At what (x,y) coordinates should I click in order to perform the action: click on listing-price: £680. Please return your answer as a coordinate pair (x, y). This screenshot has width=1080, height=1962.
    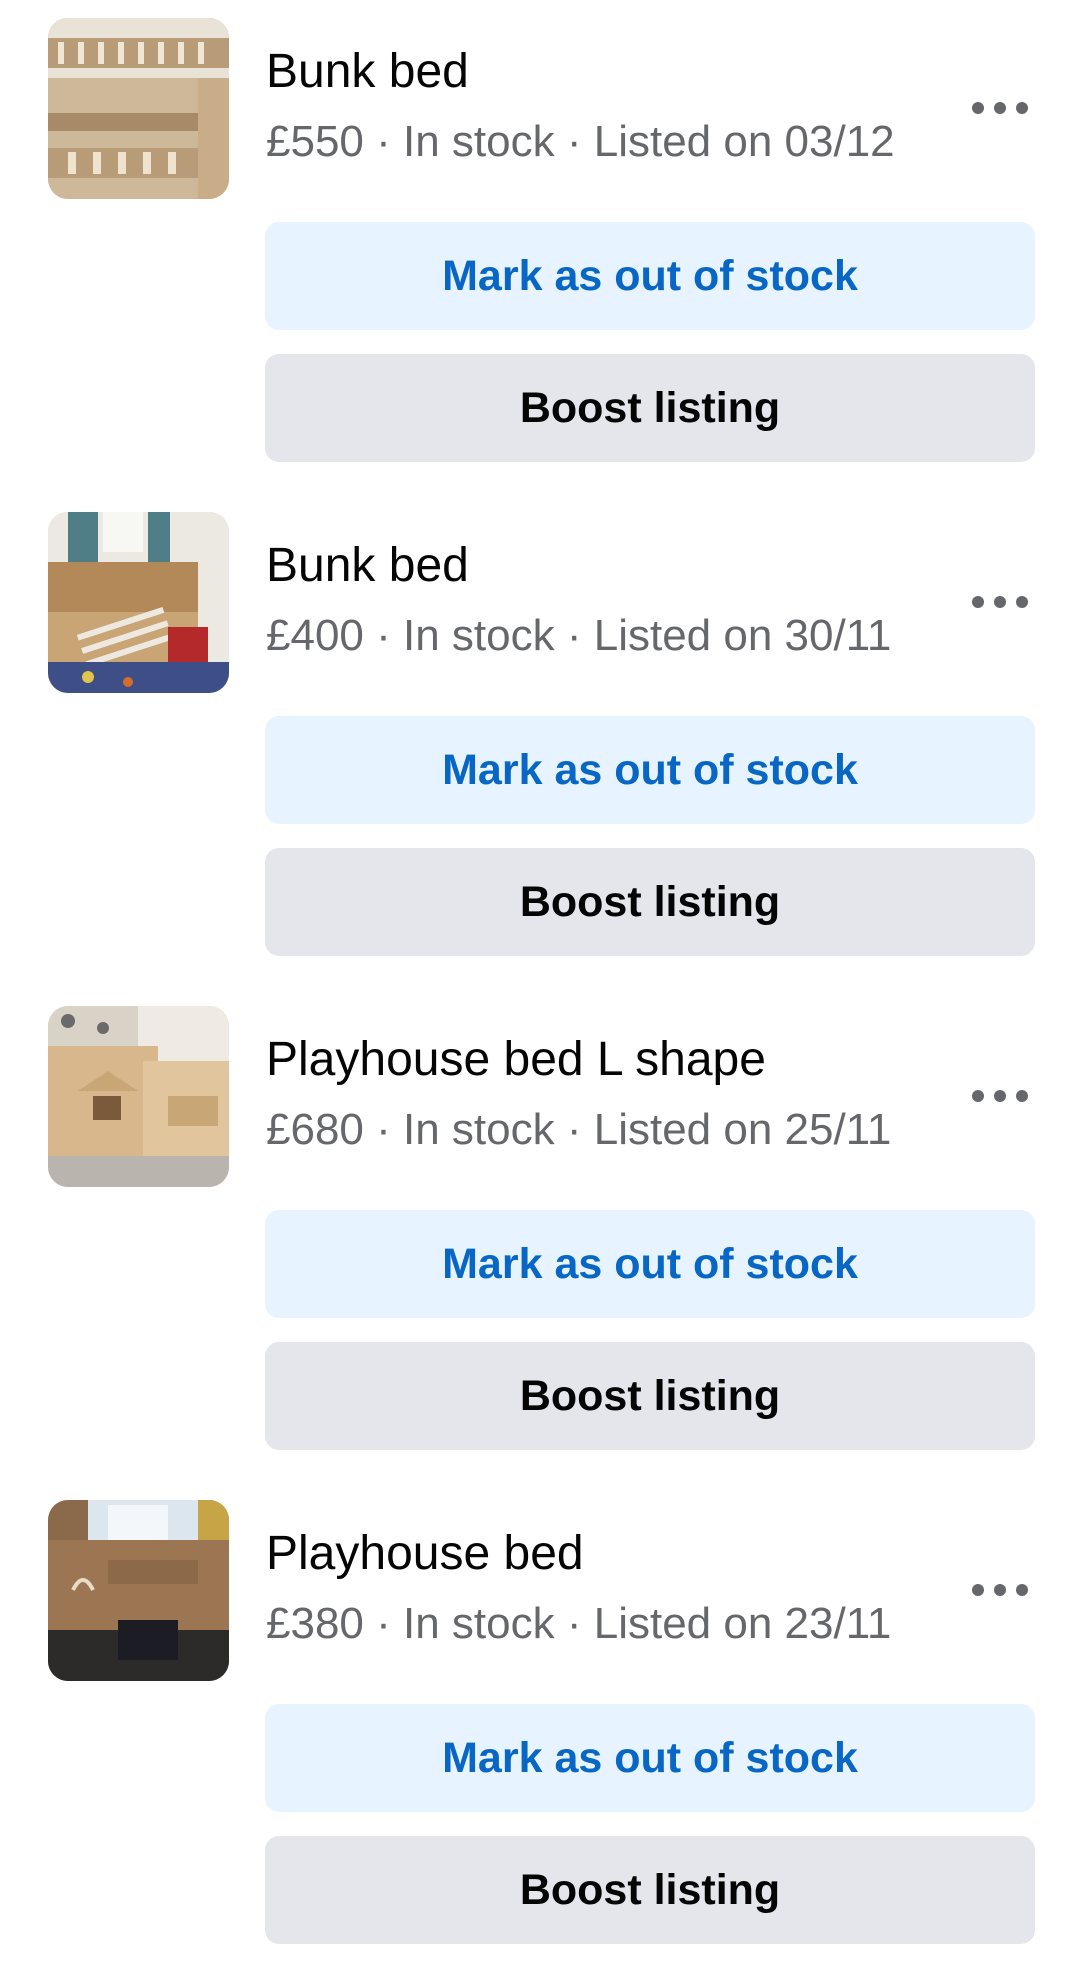
    Looking at the image, I should click on (315, 1129).